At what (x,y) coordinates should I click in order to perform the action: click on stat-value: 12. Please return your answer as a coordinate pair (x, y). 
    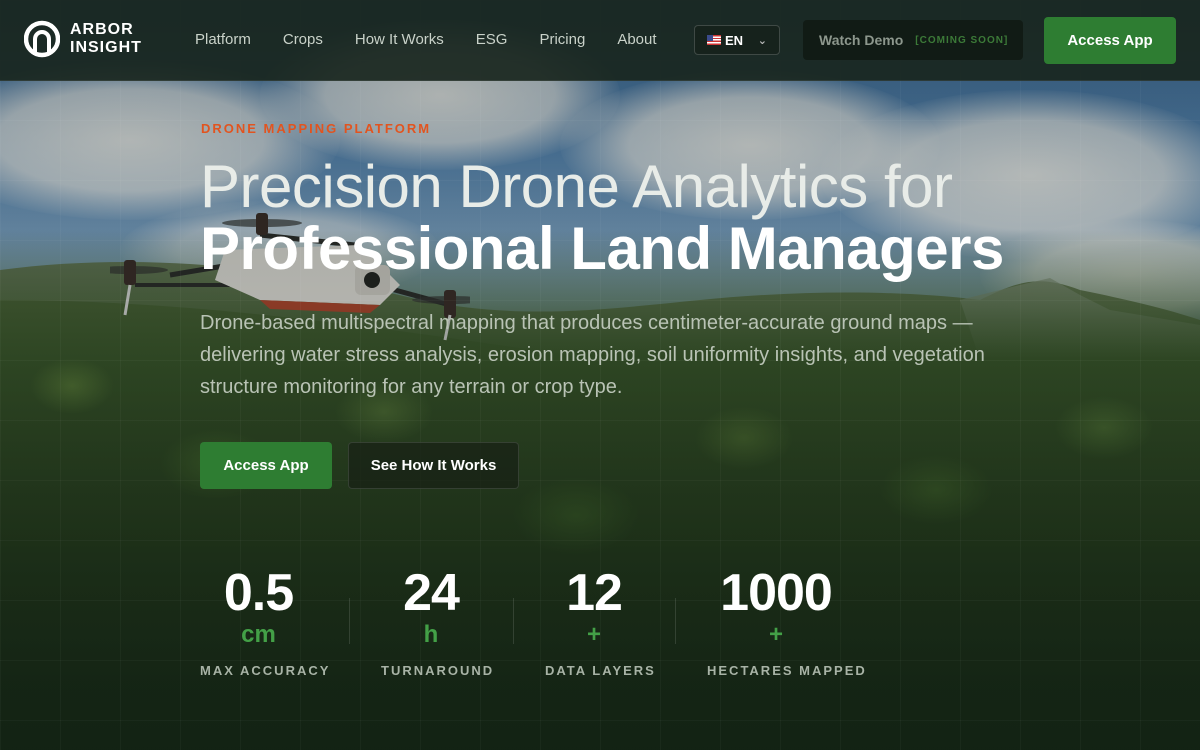
    Looking at the image, I should click on (594, 593).